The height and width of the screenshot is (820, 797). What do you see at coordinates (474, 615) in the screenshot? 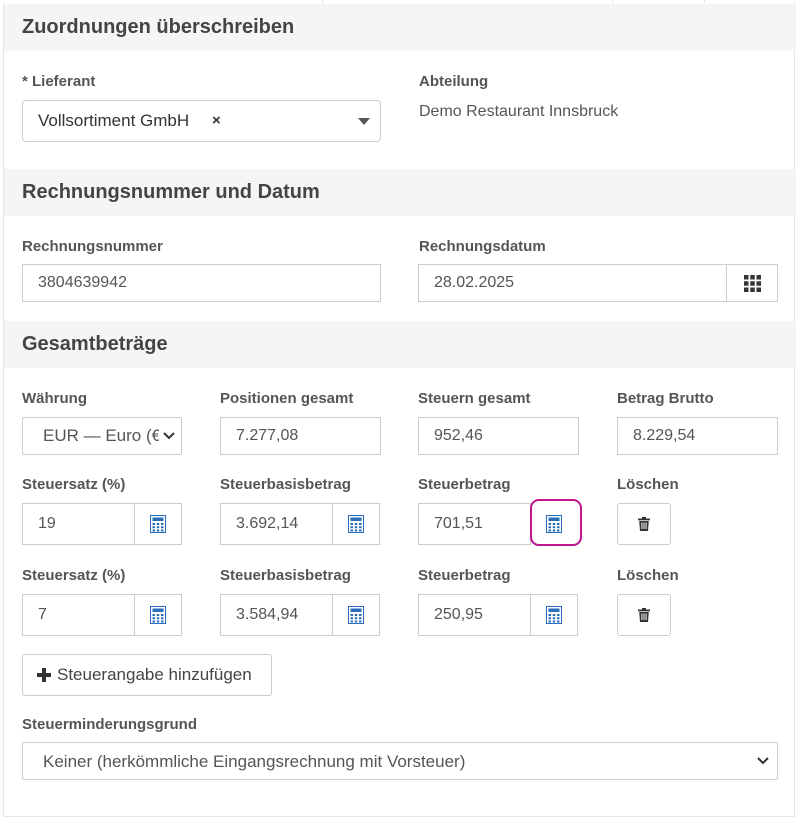
I see `tax-amount-input: 250,95` at bounding box center [474, 615].